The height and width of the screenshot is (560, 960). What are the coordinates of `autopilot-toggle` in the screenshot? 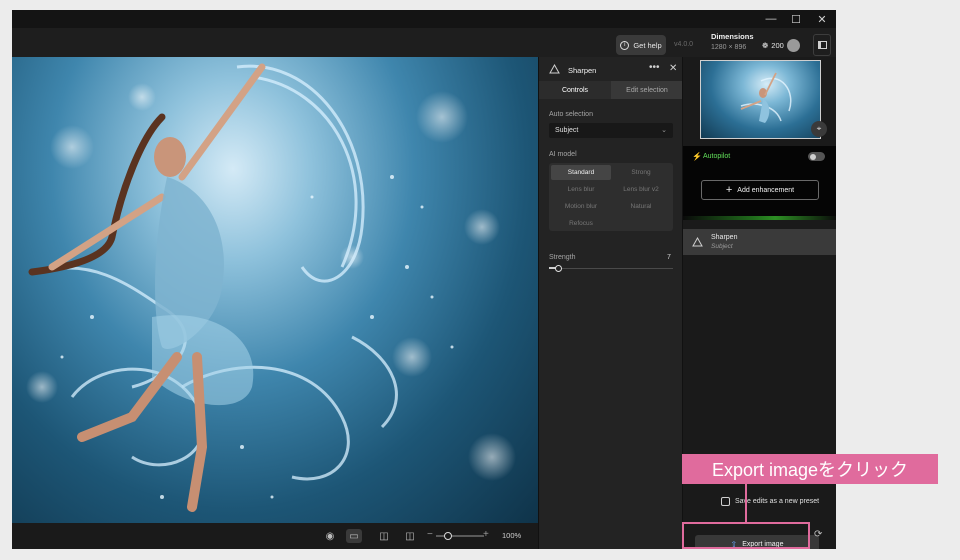 It's located at (816, 156).